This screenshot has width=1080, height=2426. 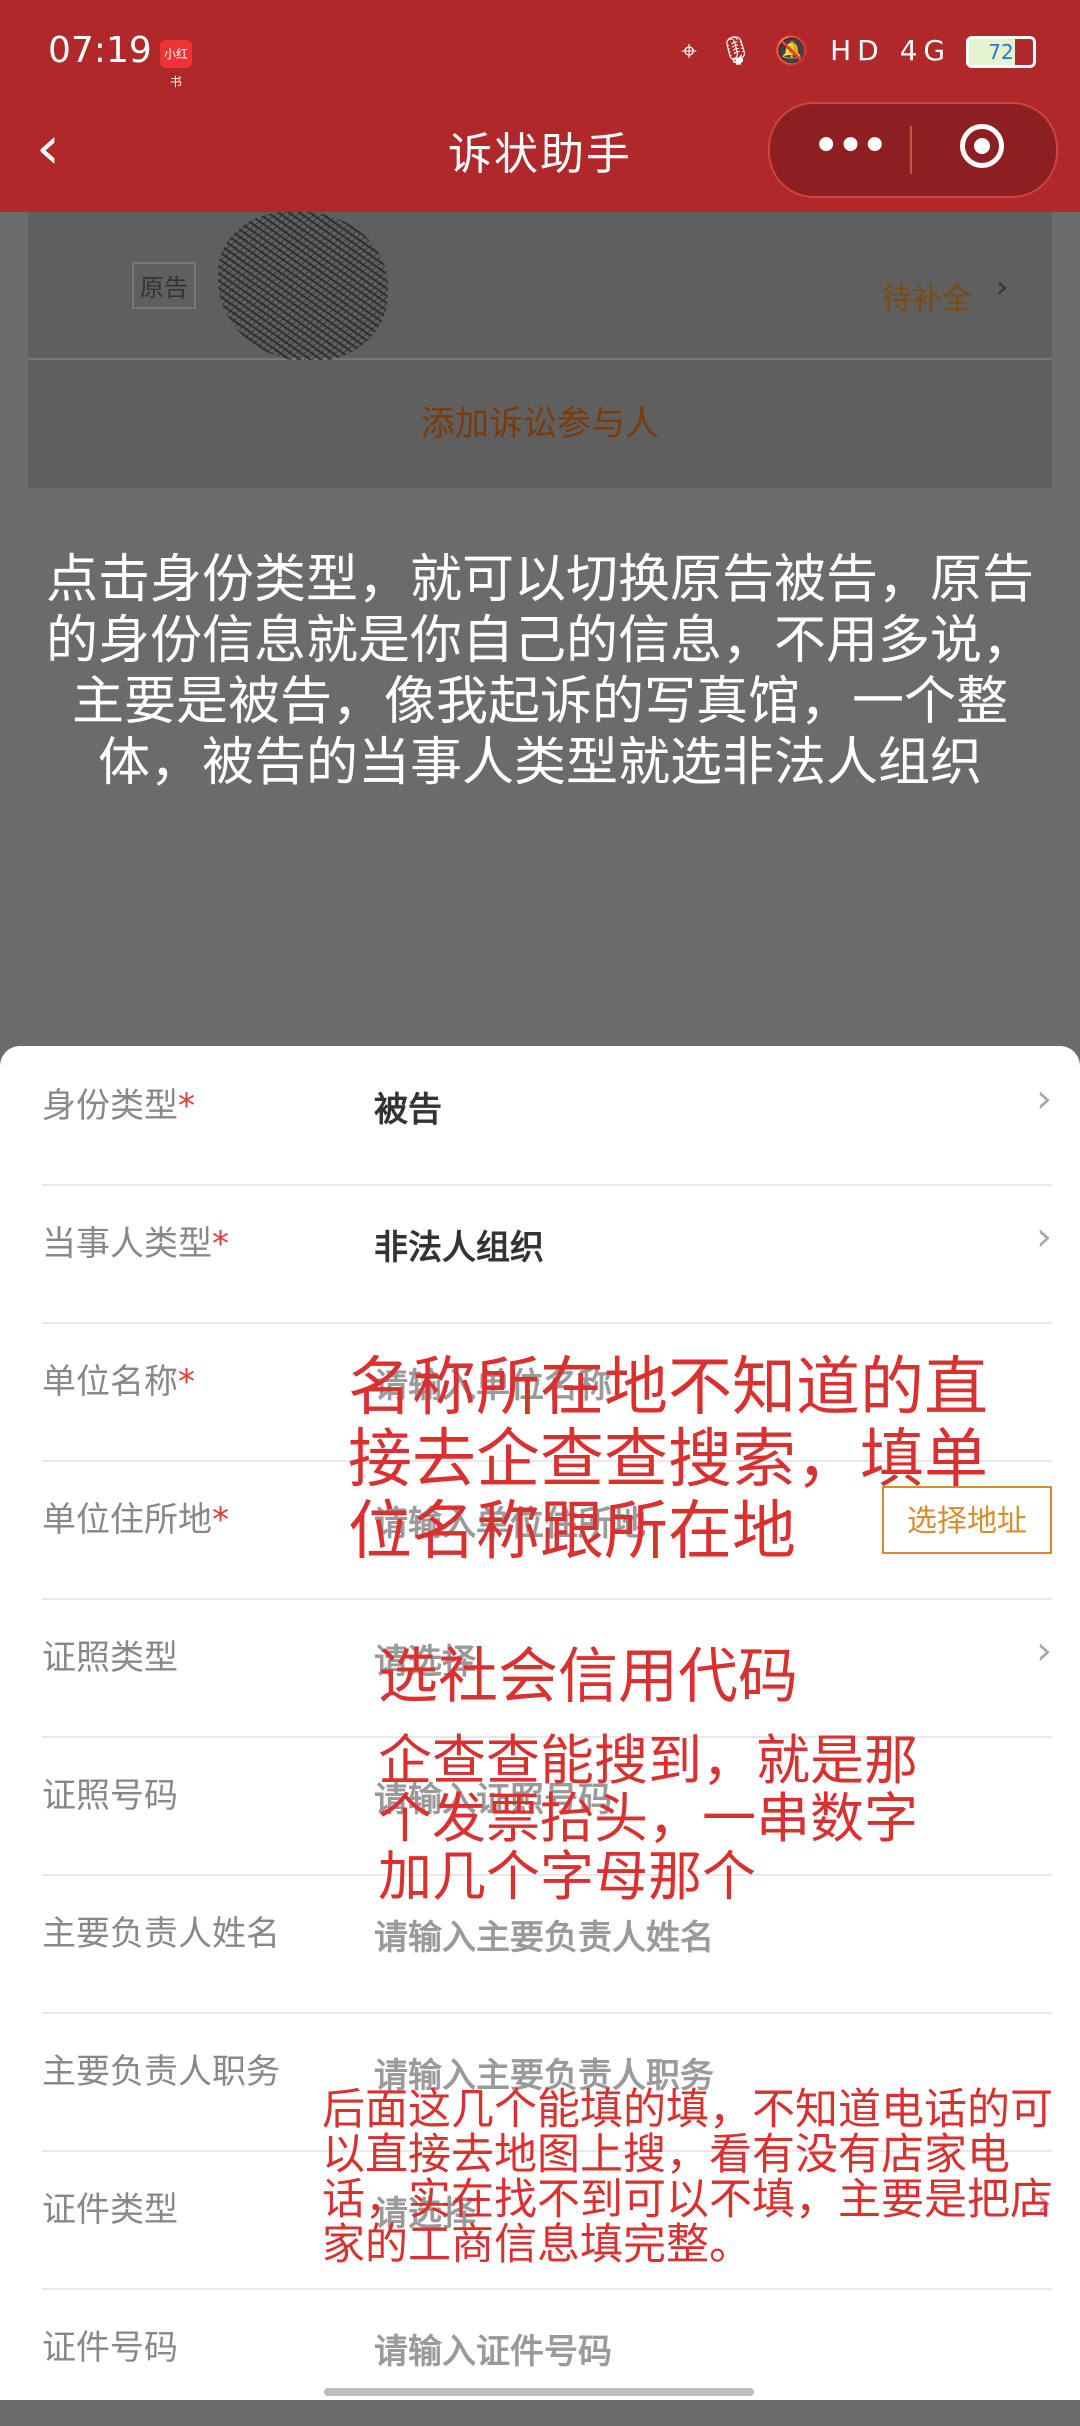 What do you see at coordinates (816, 50) in the screenshot?
I see `status-indicator-icons: ⌖ 🎙 🔕 HD 4G` at bounding box center [816, 50].